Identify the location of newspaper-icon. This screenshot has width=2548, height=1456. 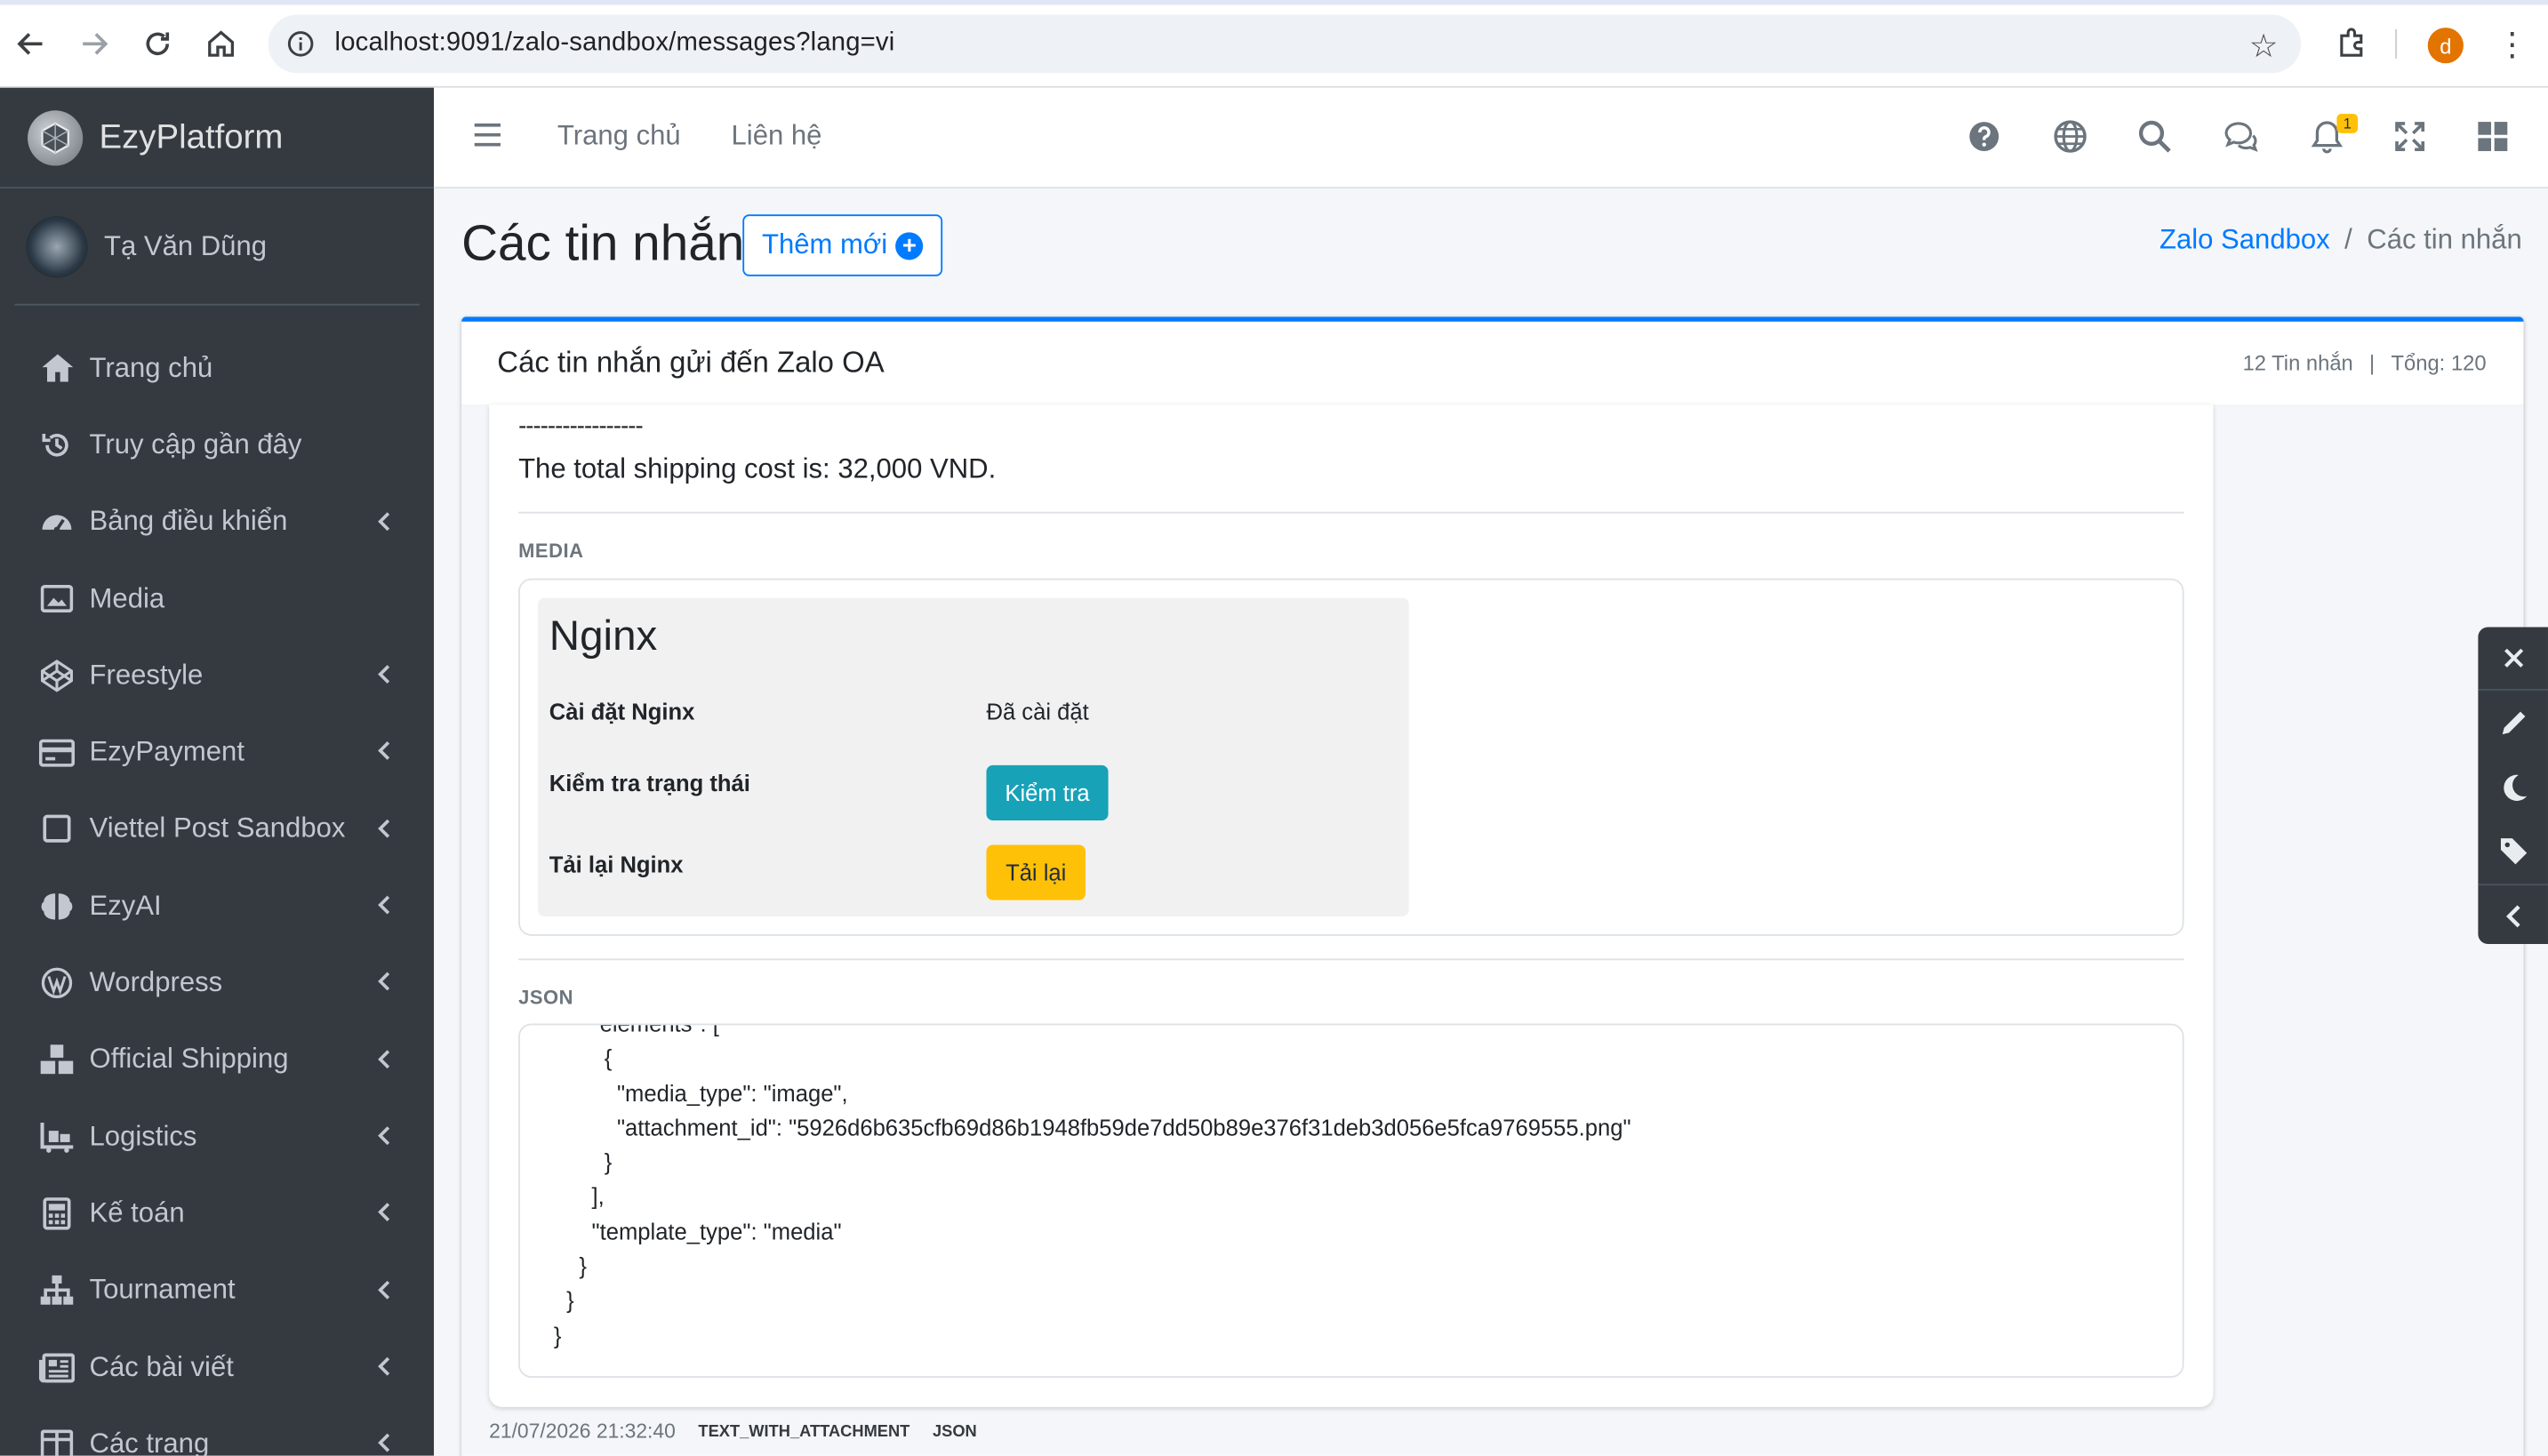
(57, 1367).